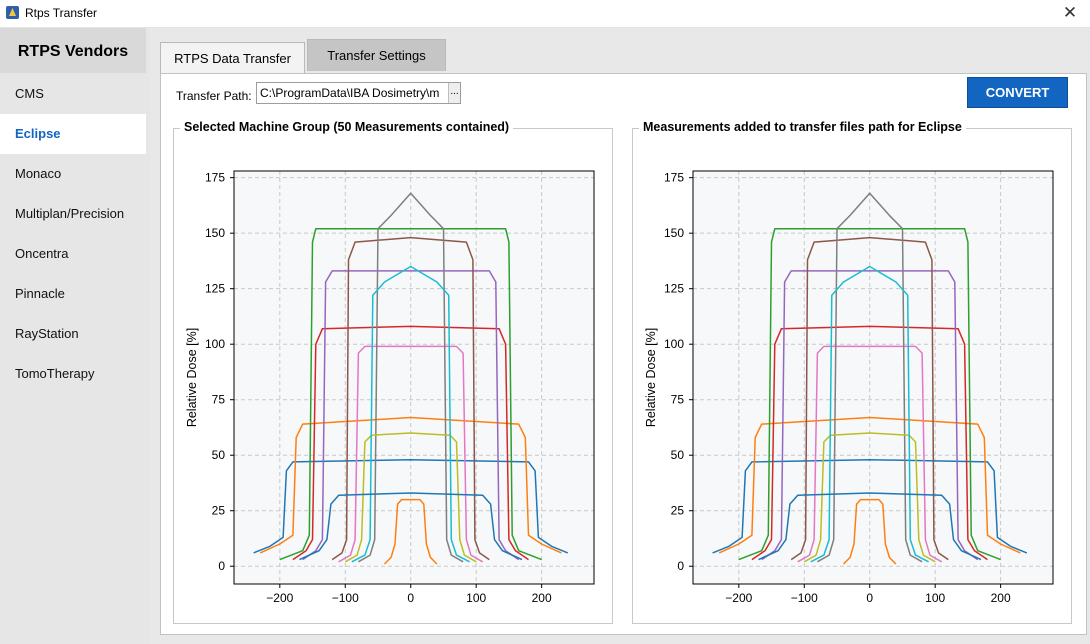 This screenshot has width=1090, height=644. What do you see at coordinates (73, 294) in the screenshot?
I see `sidebar-item-pinnacle: Pinnacle` at bounding box center [73, 294].